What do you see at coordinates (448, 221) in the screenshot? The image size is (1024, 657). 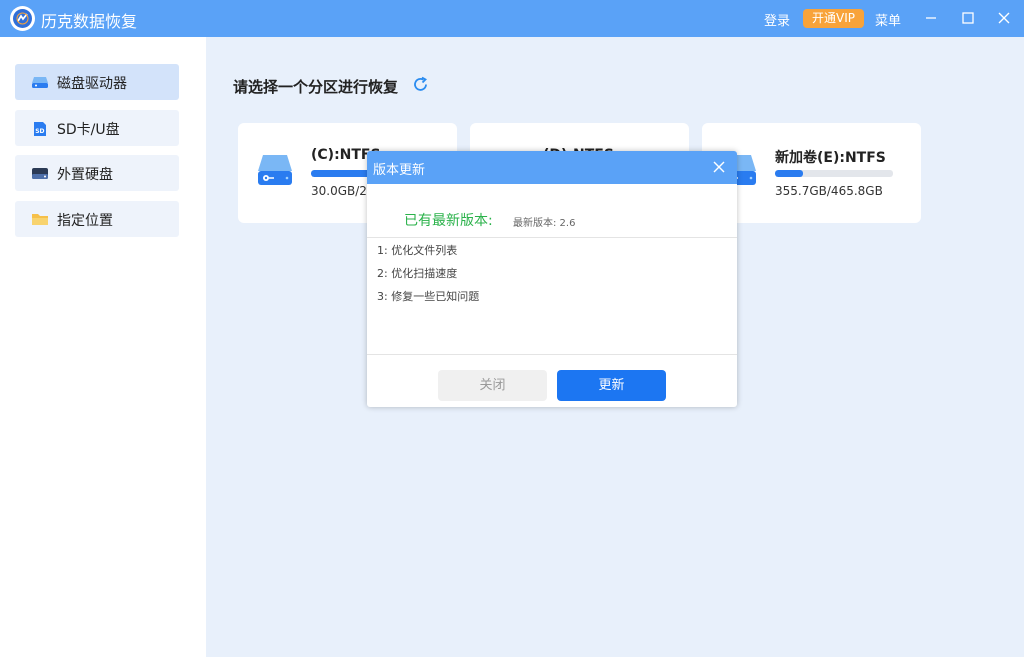 I see `latest-version-label: 已有最新版本:` at bounding box center [448, 221].